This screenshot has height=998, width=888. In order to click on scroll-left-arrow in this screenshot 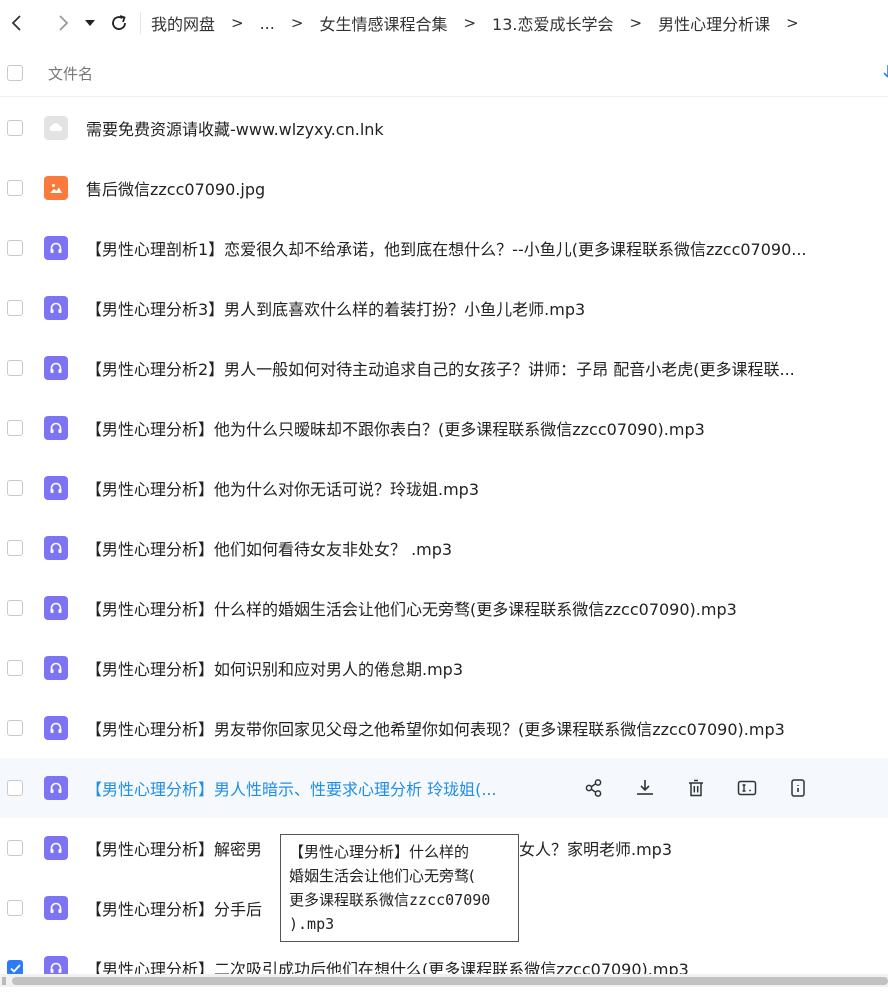, I will do `click(4, 981)`.